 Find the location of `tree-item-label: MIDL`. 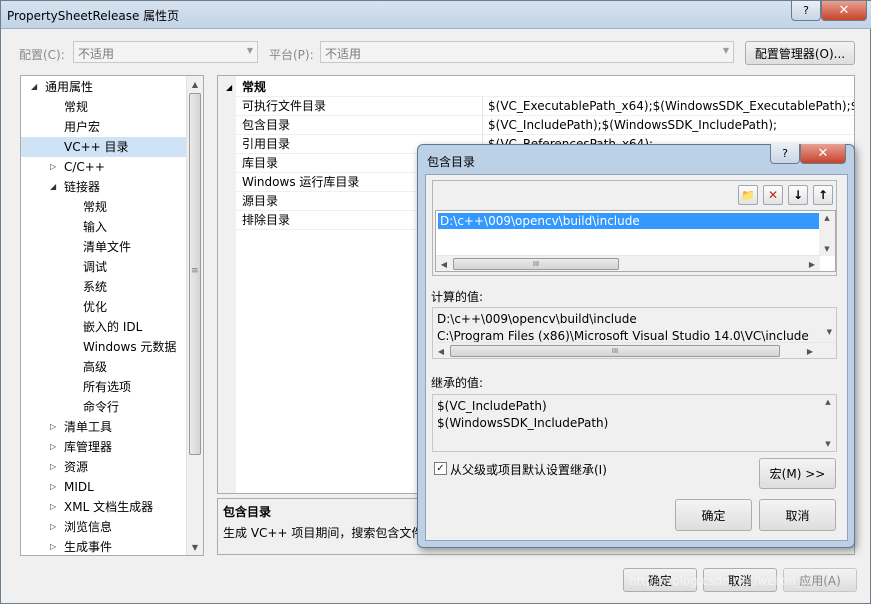

tree-item-label: MIDL is located at coordinates (79, 487).